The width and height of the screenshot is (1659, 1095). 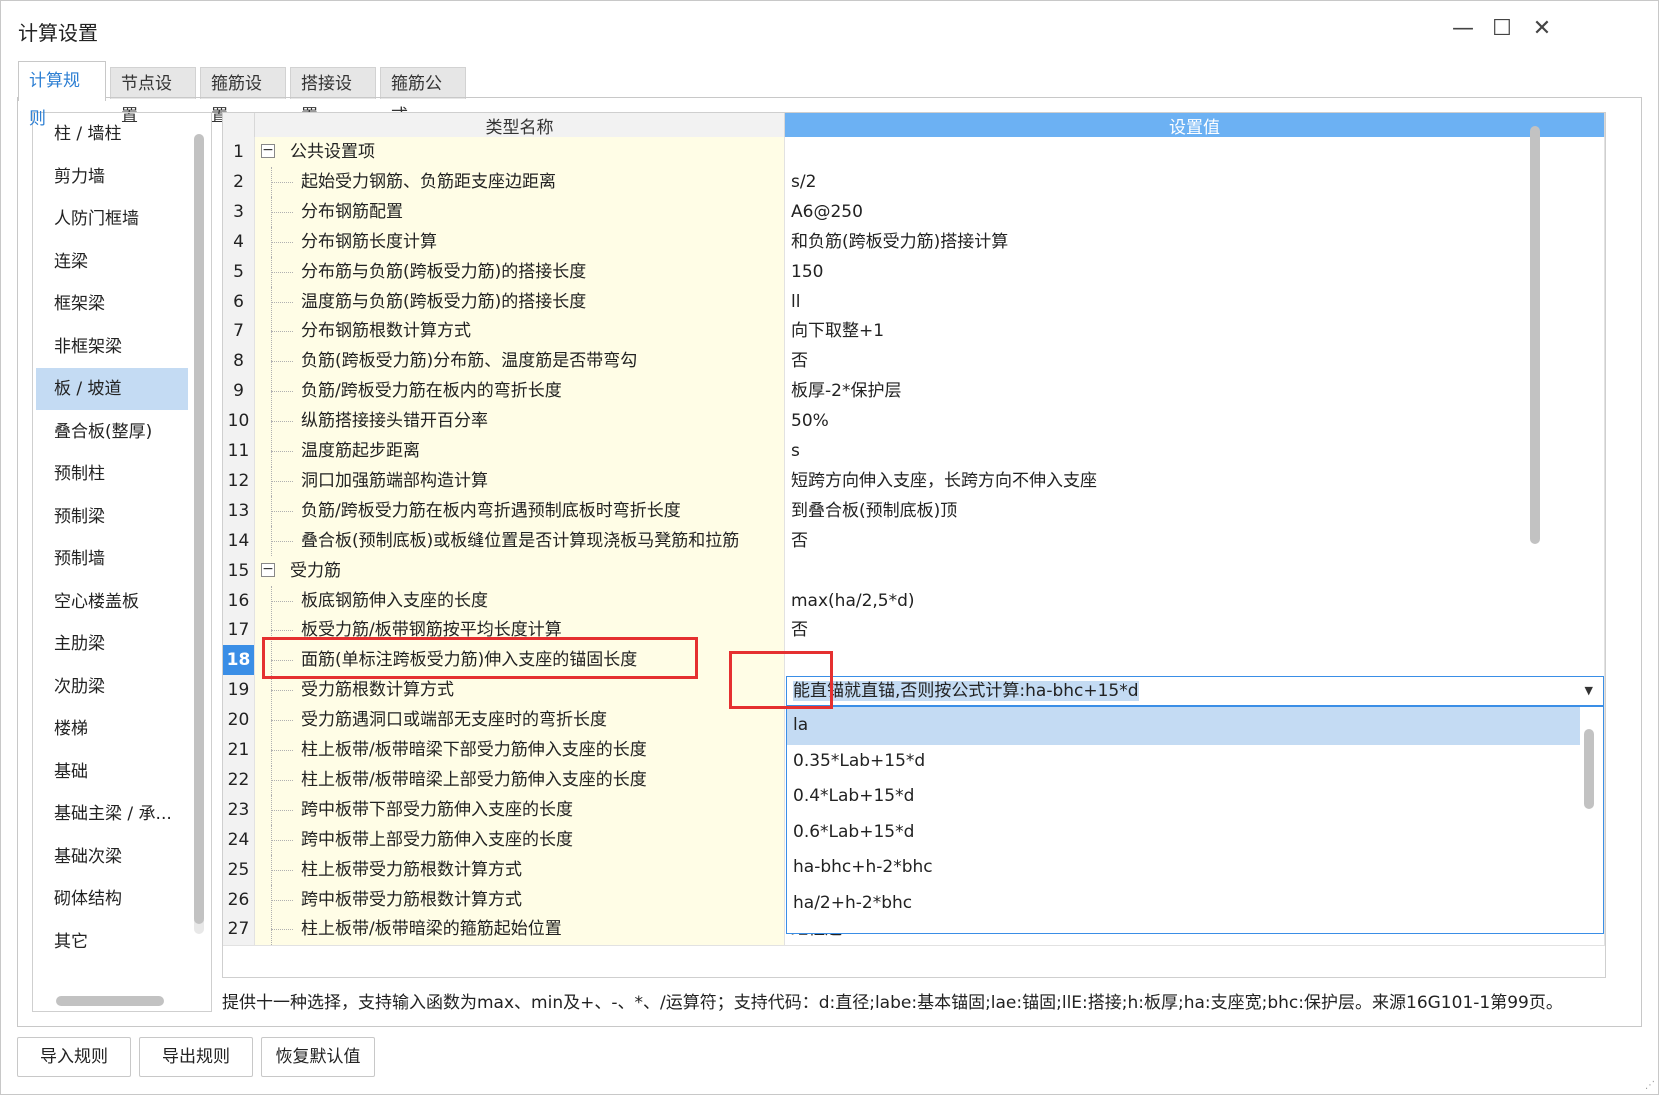 I want to click on type-name-cell: 洞口加强筋端部构造计算, so click(x=520, y=481).